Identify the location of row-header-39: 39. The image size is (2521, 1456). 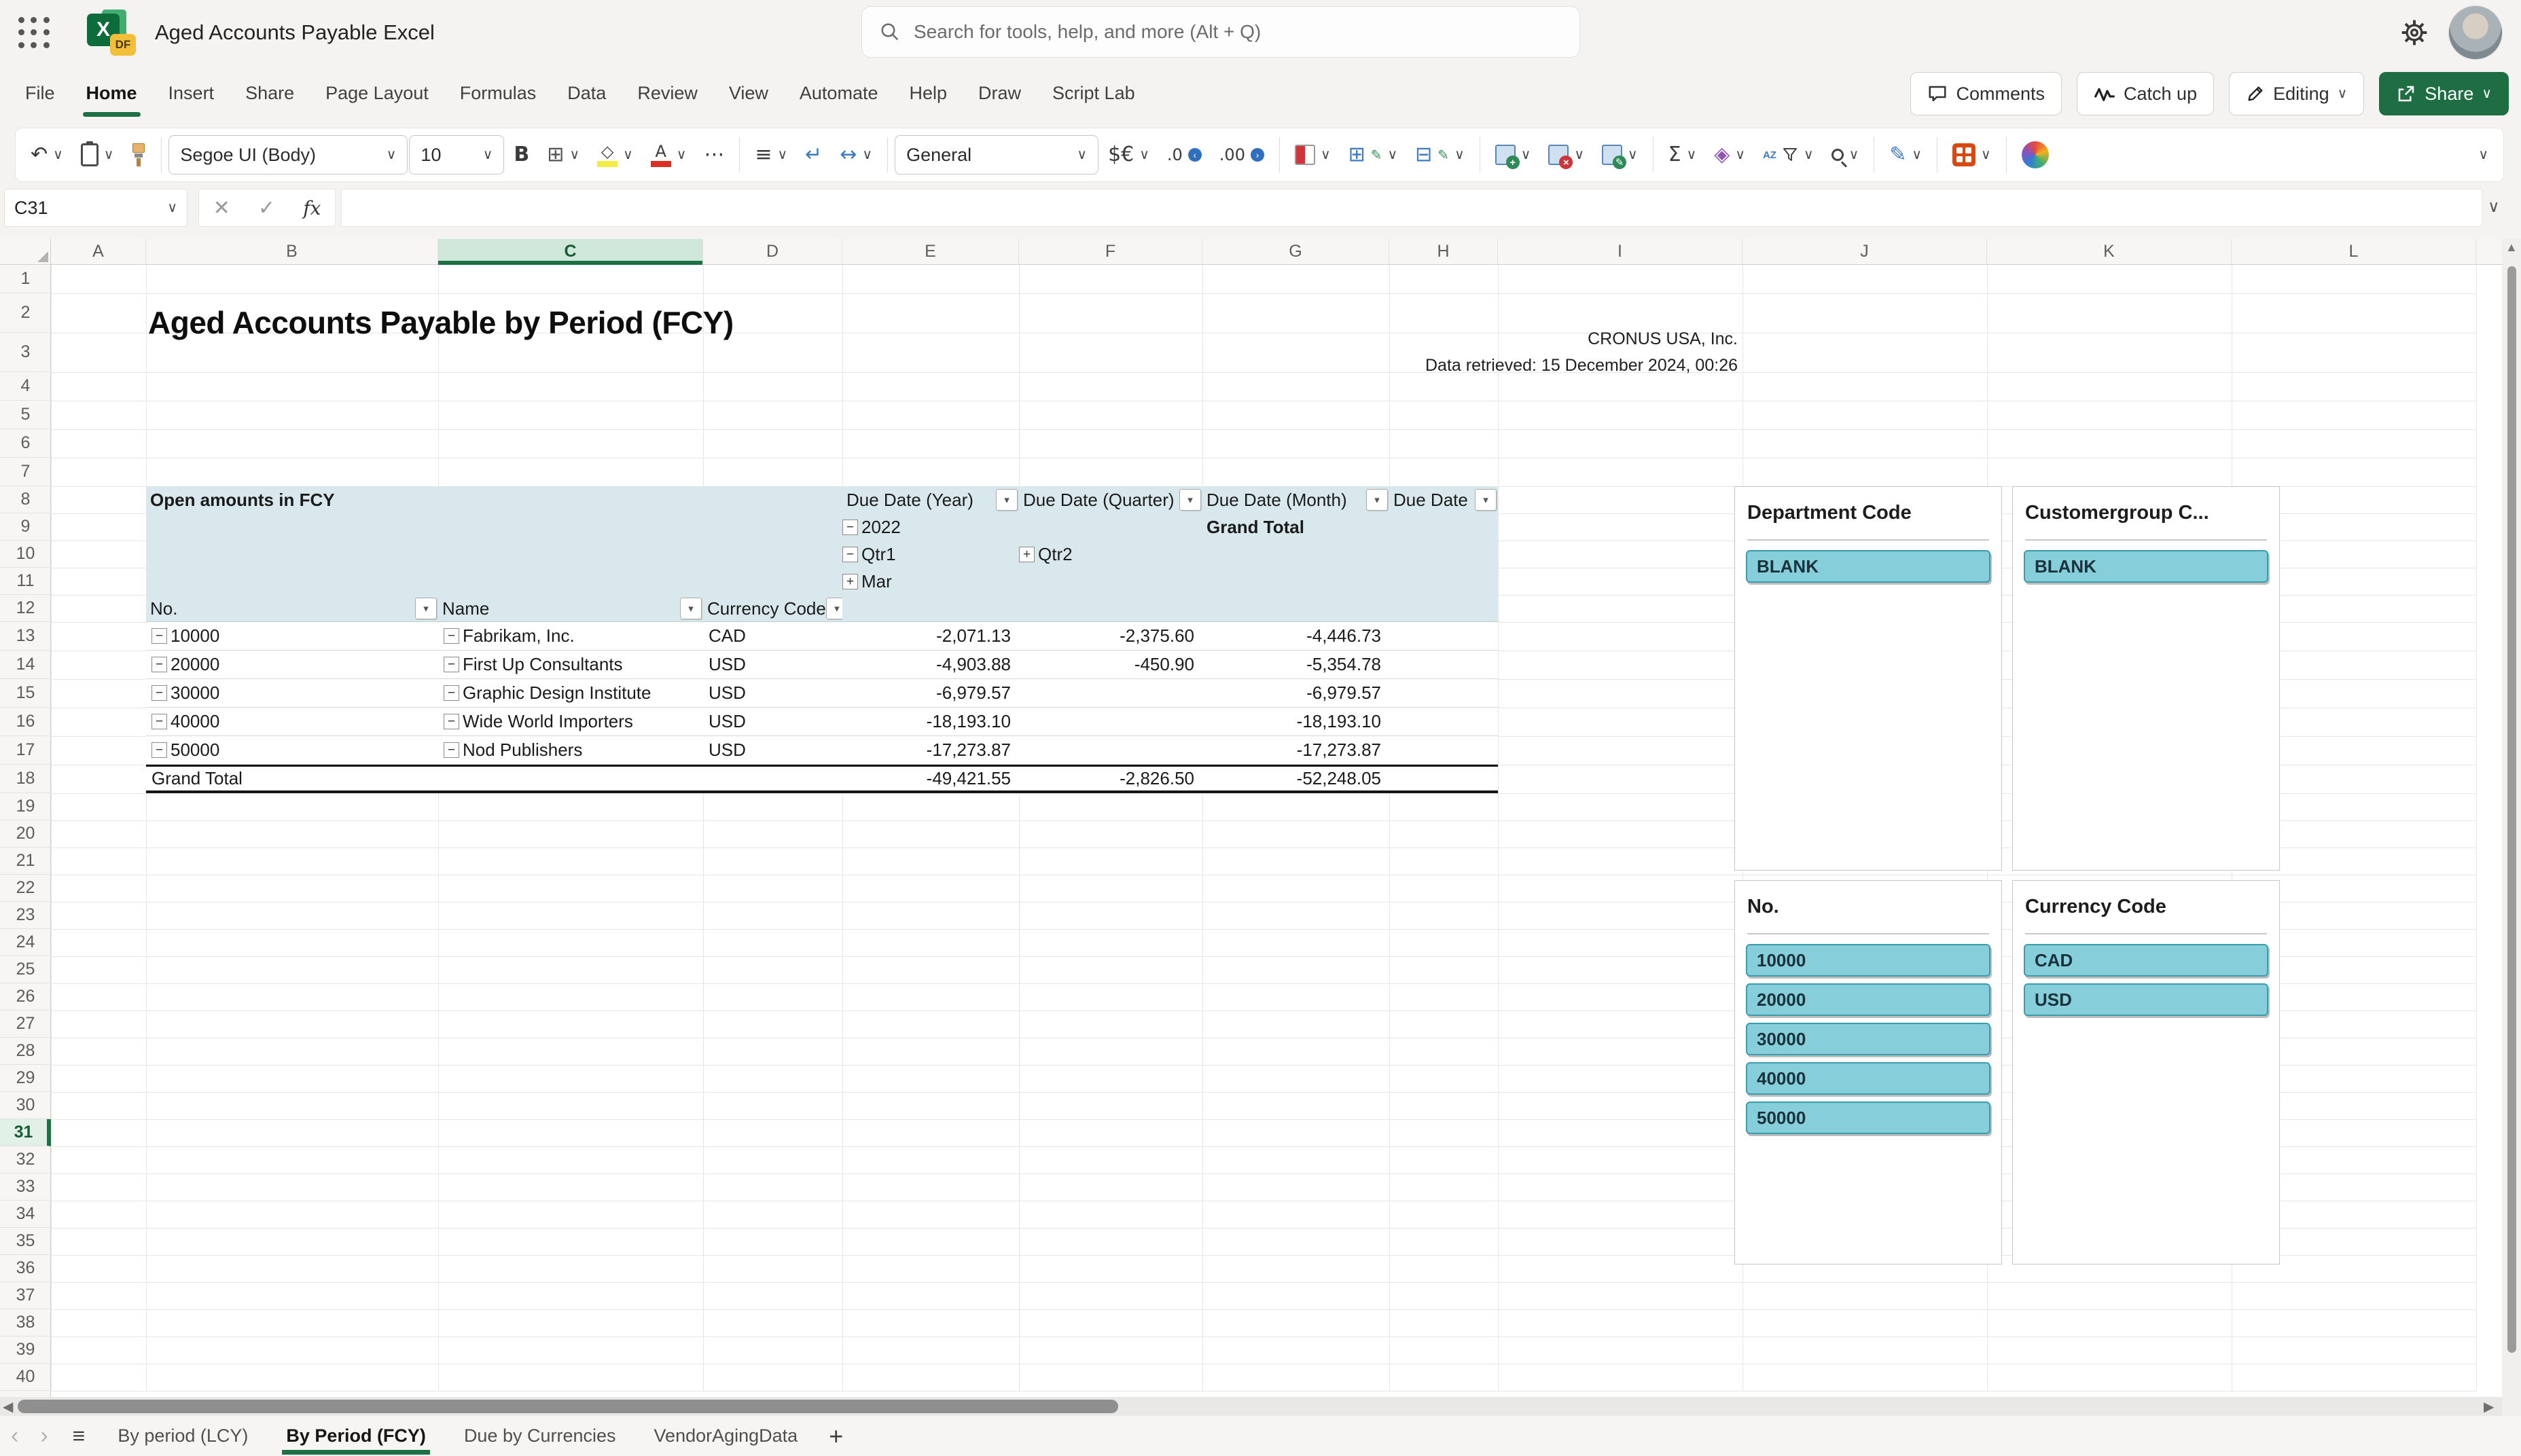
(25, 1350).